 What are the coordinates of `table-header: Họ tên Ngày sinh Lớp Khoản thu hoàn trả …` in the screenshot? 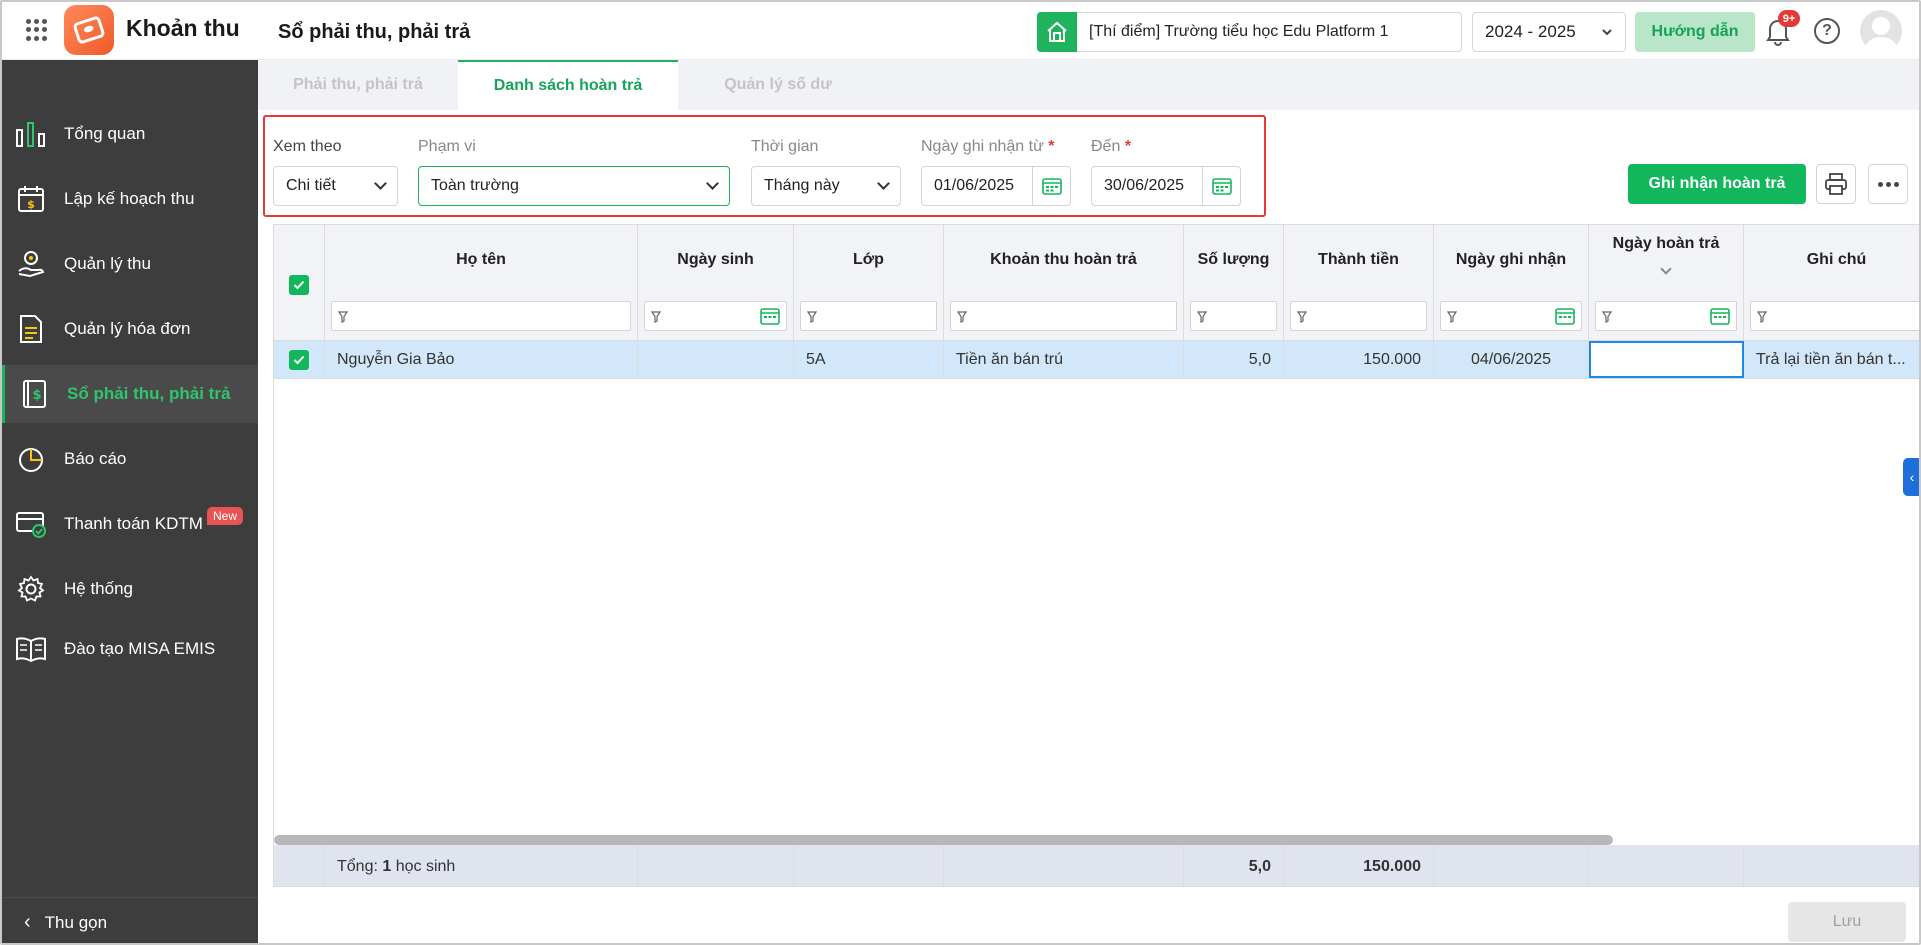 It's located at (1096, 283).